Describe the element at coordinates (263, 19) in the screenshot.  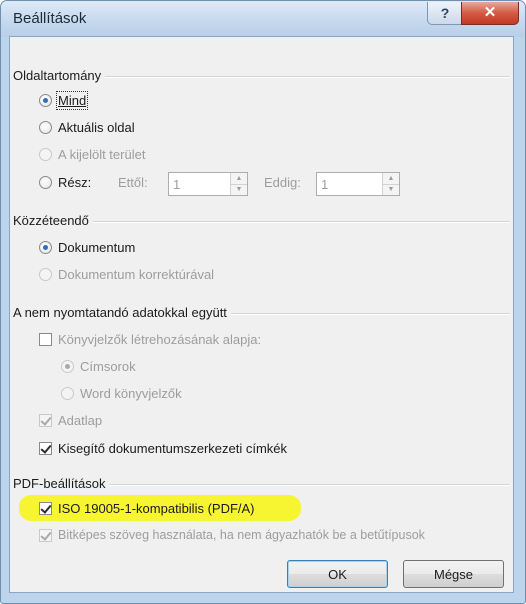
I see `title-bar: Beállítások ? ✕` at that location.